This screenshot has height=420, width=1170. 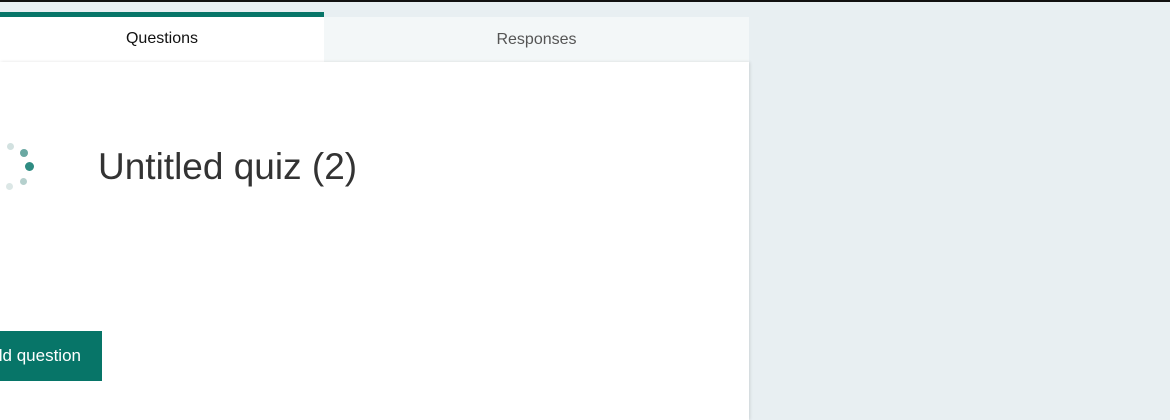 What do you see at coordinates (20, 166) in the screenshot?
I see `loading-spinner-icon` at bounding box center [20, 166].